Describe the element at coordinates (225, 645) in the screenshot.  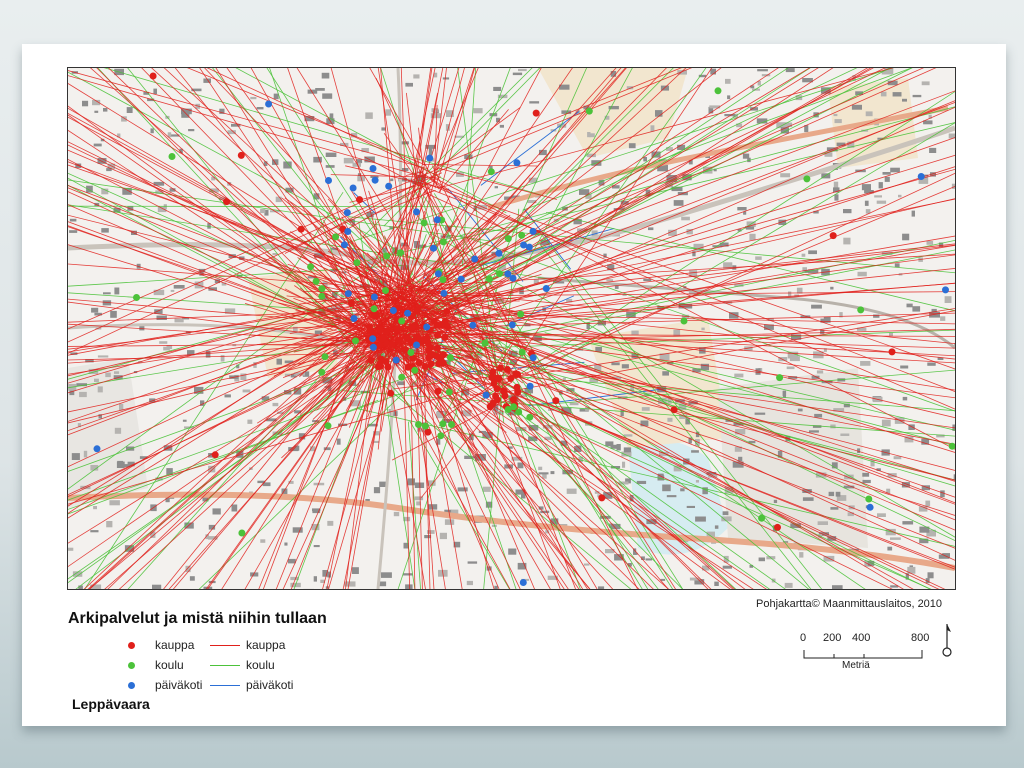
I see `kauppa-line-symbol` at that location.